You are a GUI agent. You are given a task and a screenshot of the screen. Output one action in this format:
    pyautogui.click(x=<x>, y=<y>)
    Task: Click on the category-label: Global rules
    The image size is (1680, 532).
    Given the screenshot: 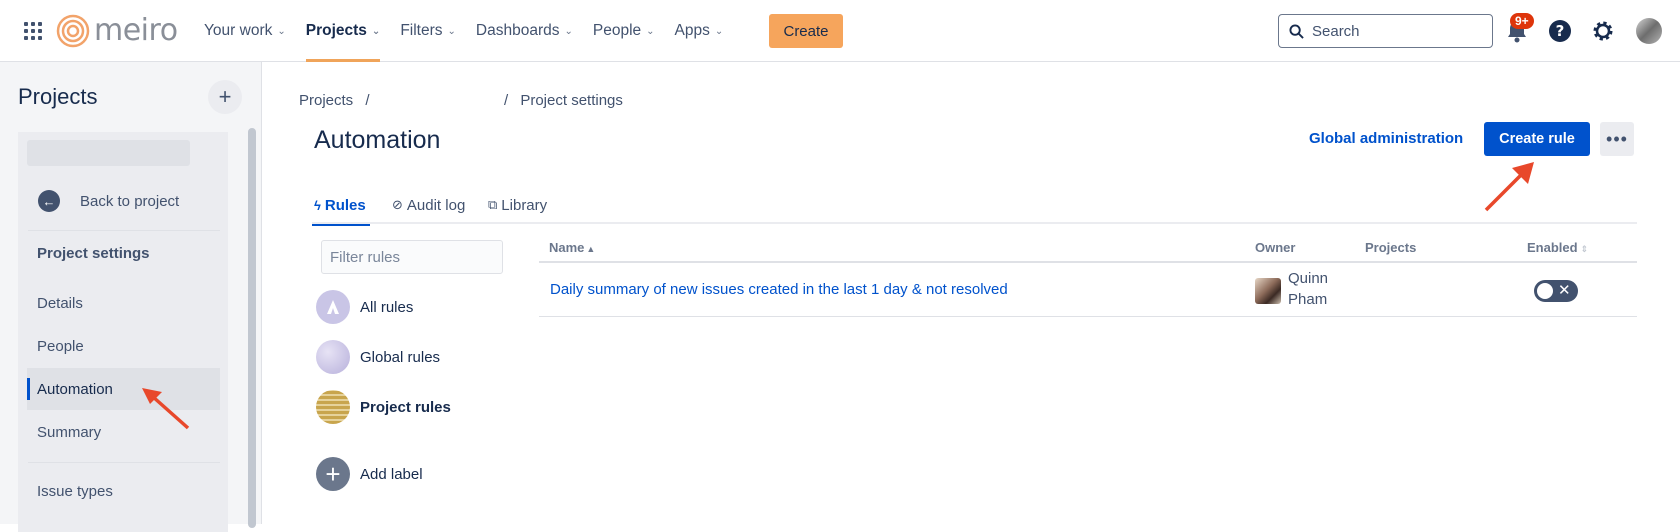 What is the action you would take?
    pyautogui.click(x=400, y=357)
    